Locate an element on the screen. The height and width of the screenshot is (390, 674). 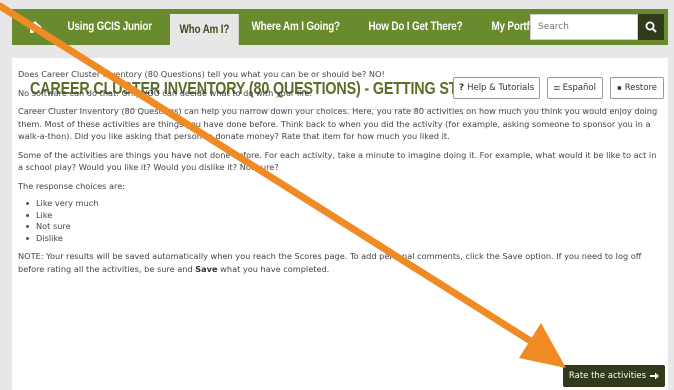
response-choices-list: Like very much Like Not sure Dislike is located at coordinates (342, 221).